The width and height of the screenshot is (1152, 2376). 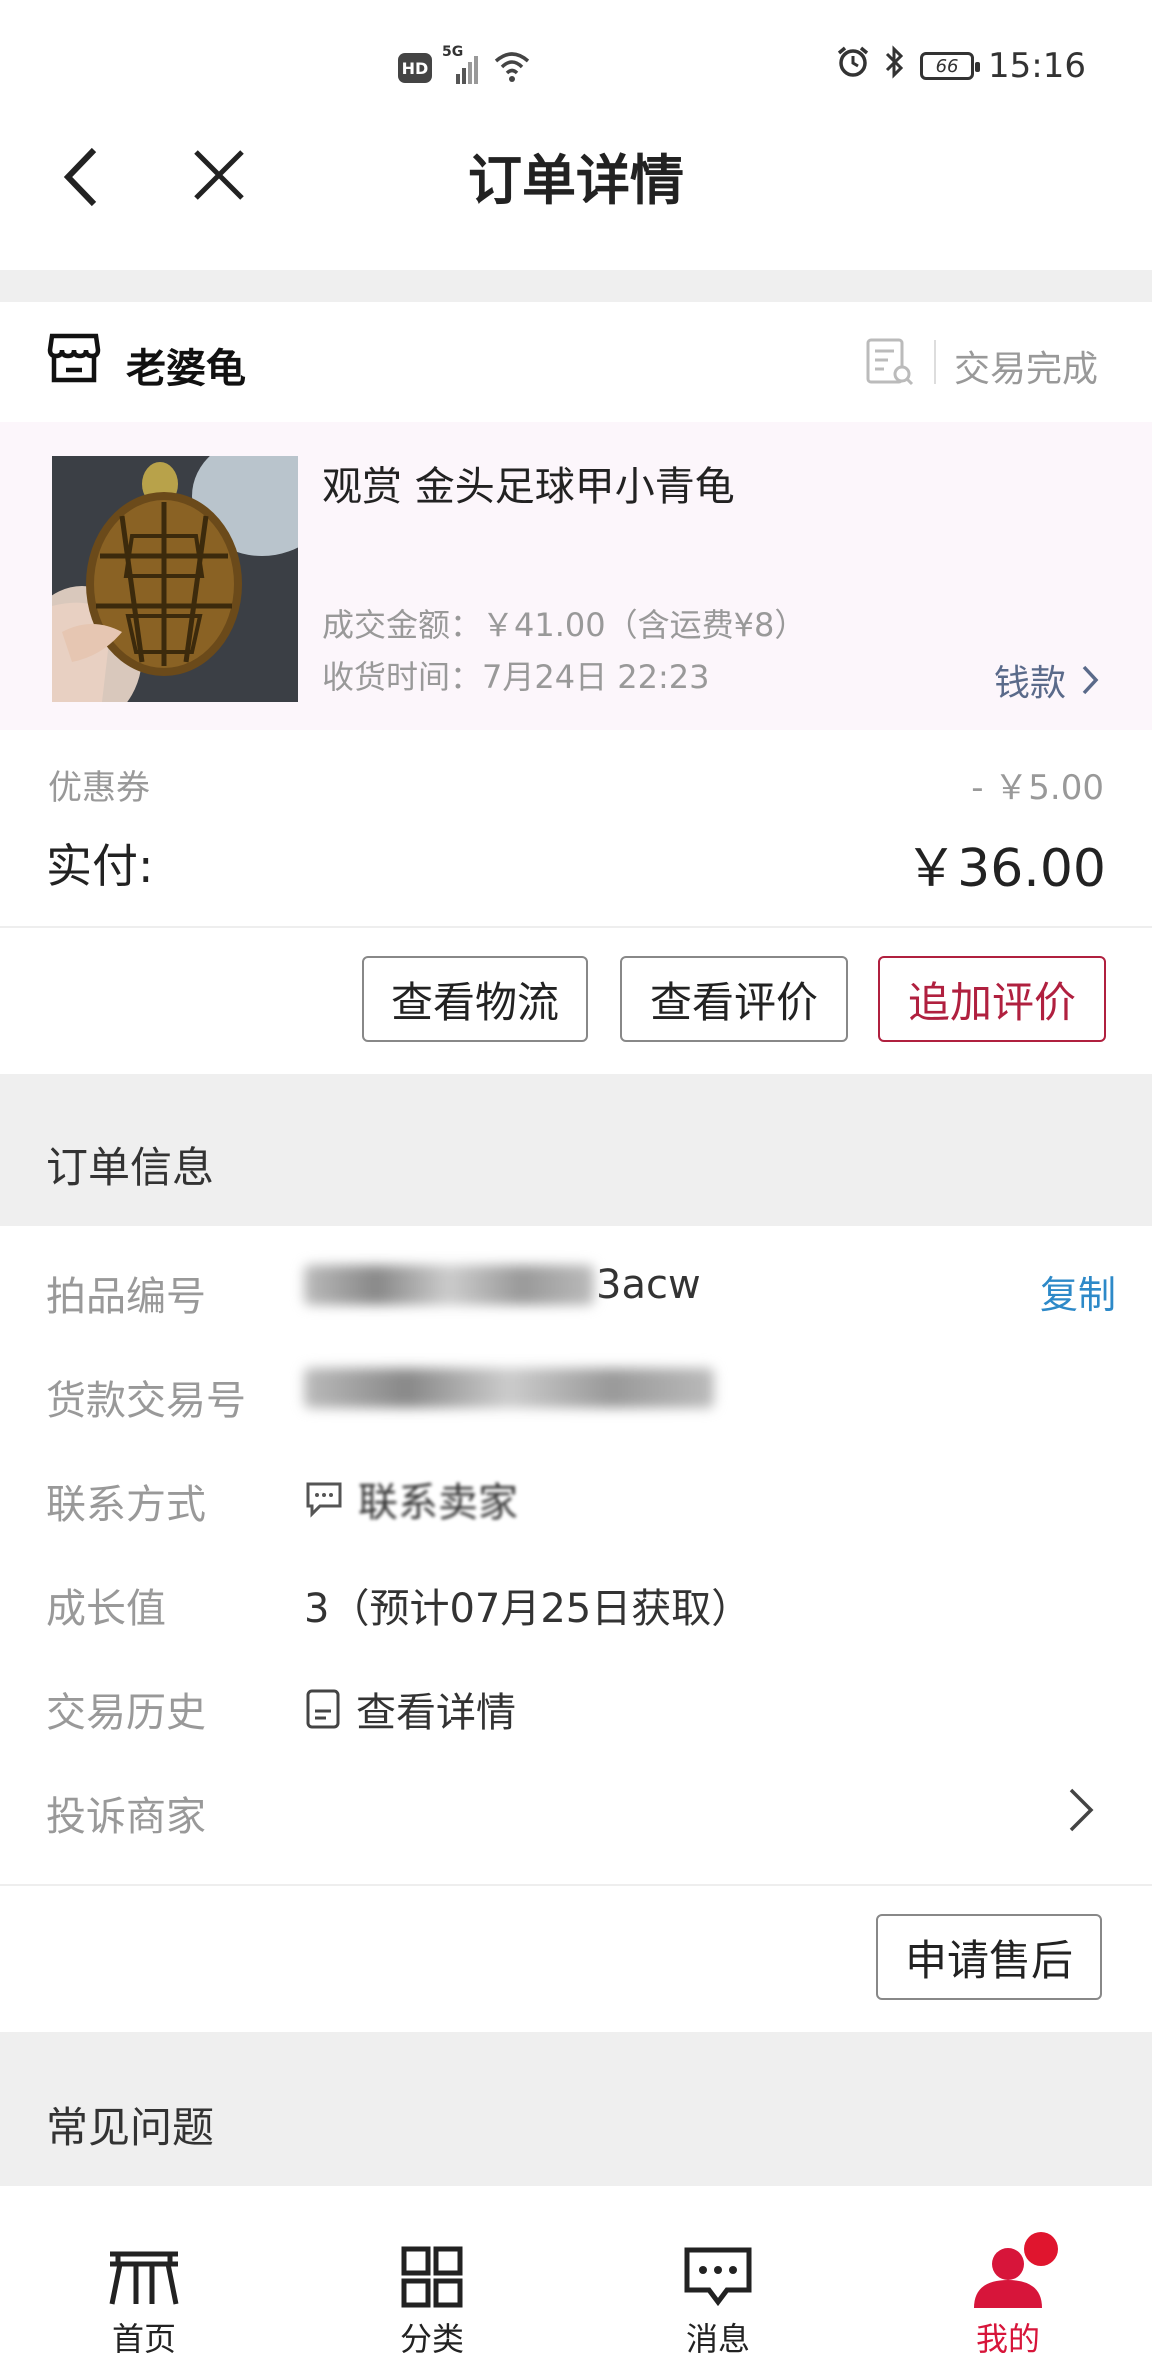 I want to click on add-review-button: 追加评价, so click(x=992, y=999).